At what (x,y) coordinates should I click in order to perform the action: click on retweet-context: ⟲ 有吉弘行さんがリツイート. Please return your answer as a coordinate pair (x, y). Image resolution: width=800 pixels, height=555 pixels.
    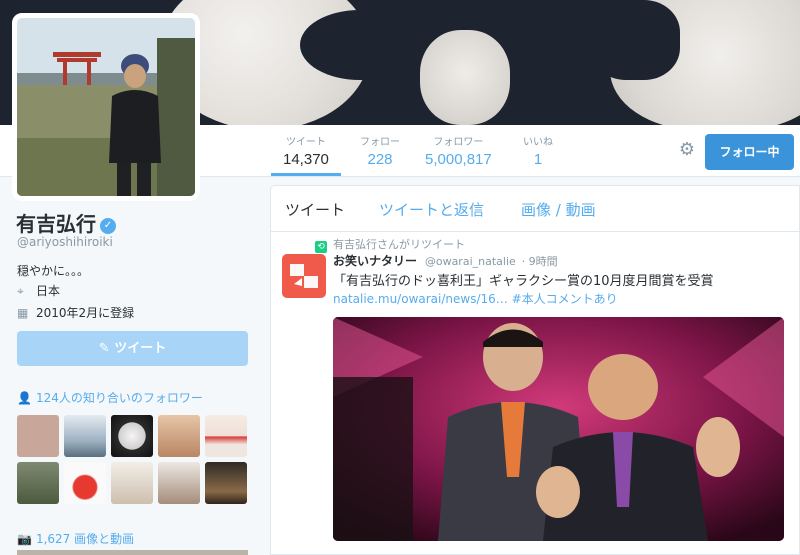
    Looking at the image, I should click on (390, 244).